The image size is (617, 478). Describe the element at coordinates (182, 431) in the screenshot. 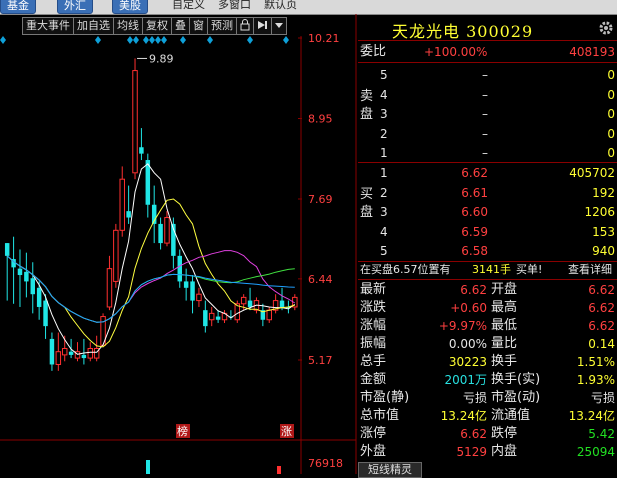

I see `event-badge-label: 榜` at that location.